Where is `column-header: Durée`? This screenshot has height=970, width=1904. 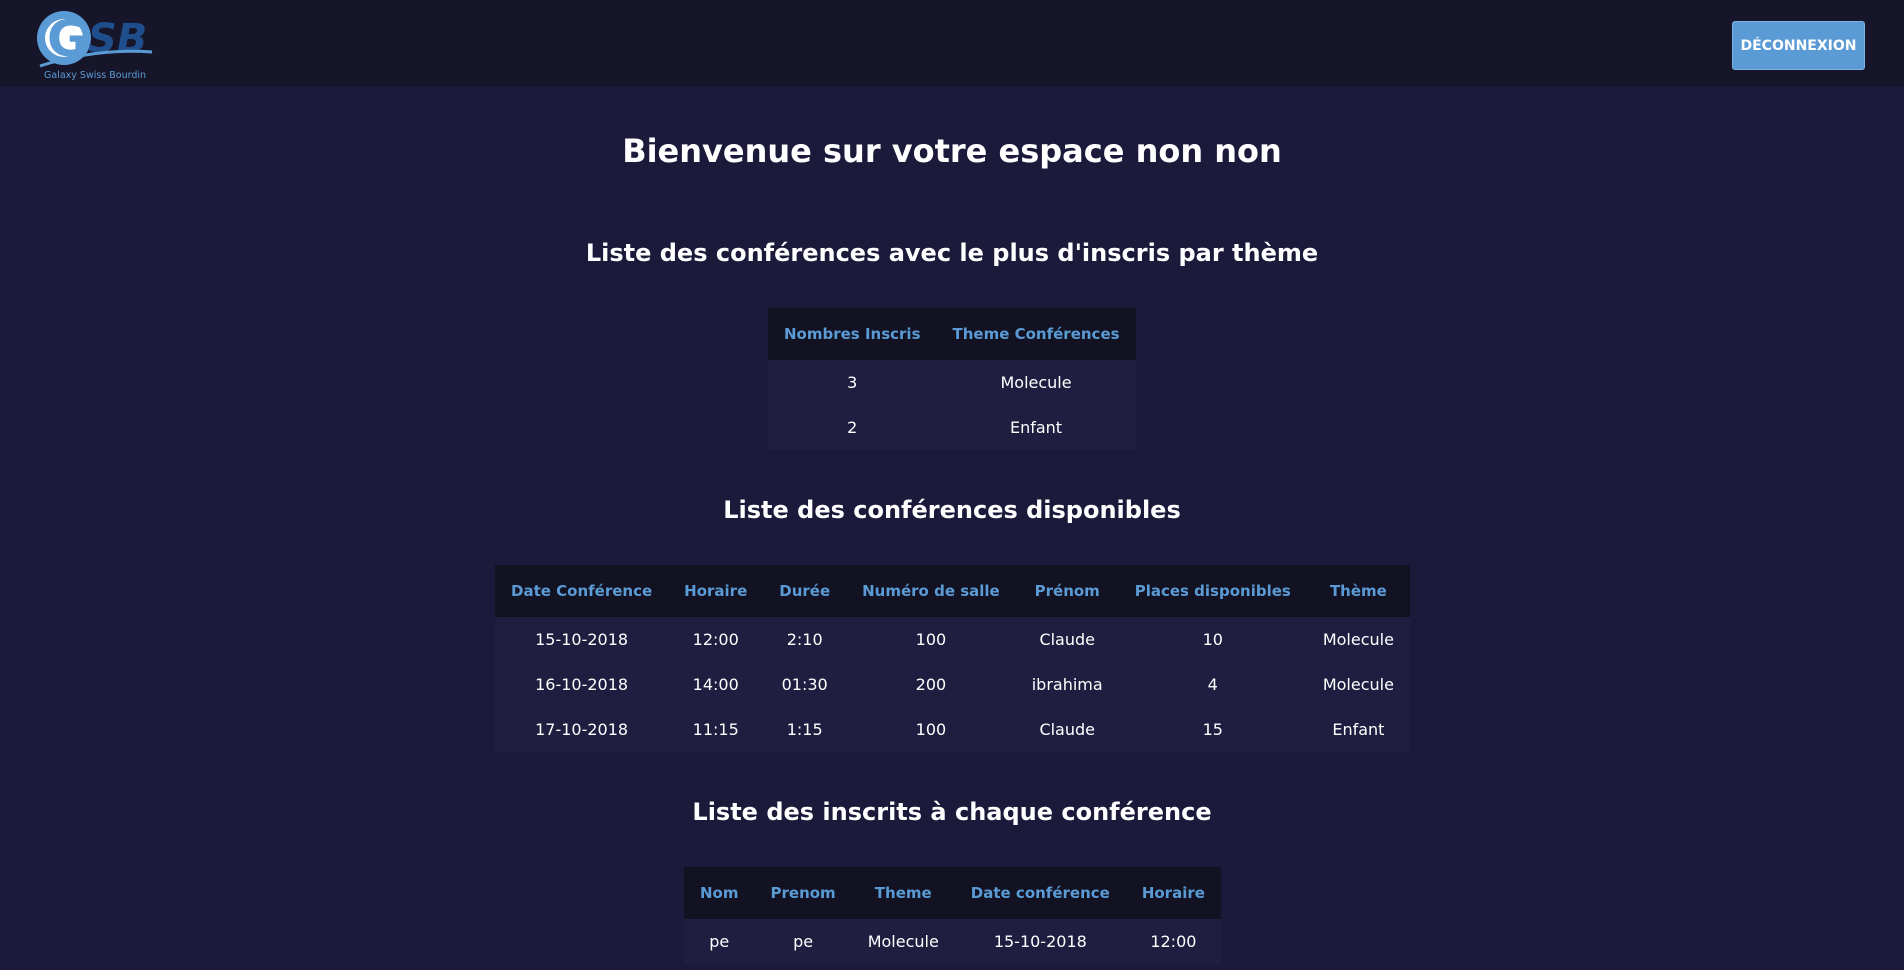 column-header: Durée is located at coordinates (805, 591).